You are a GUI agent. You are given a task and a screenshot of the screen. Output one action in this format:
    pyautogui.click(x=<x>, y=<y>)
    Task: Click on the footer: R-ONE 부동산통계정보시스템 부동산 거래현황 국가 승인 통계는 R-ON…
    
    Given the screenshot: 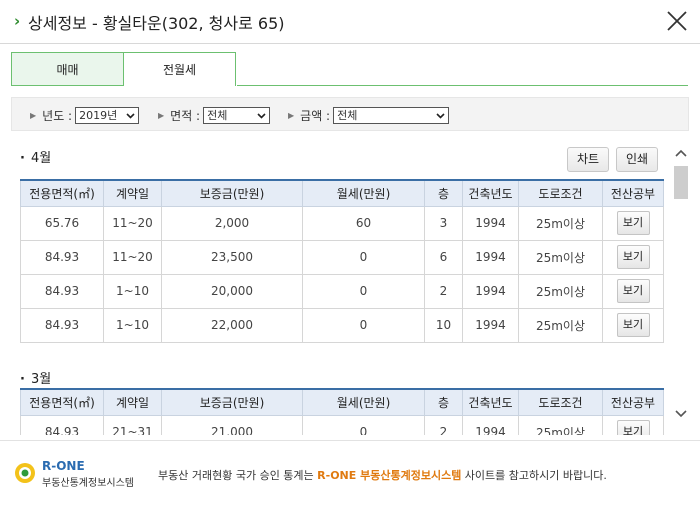 What is the action you would take?
    pyautogui.click(x=350, y=472)
    